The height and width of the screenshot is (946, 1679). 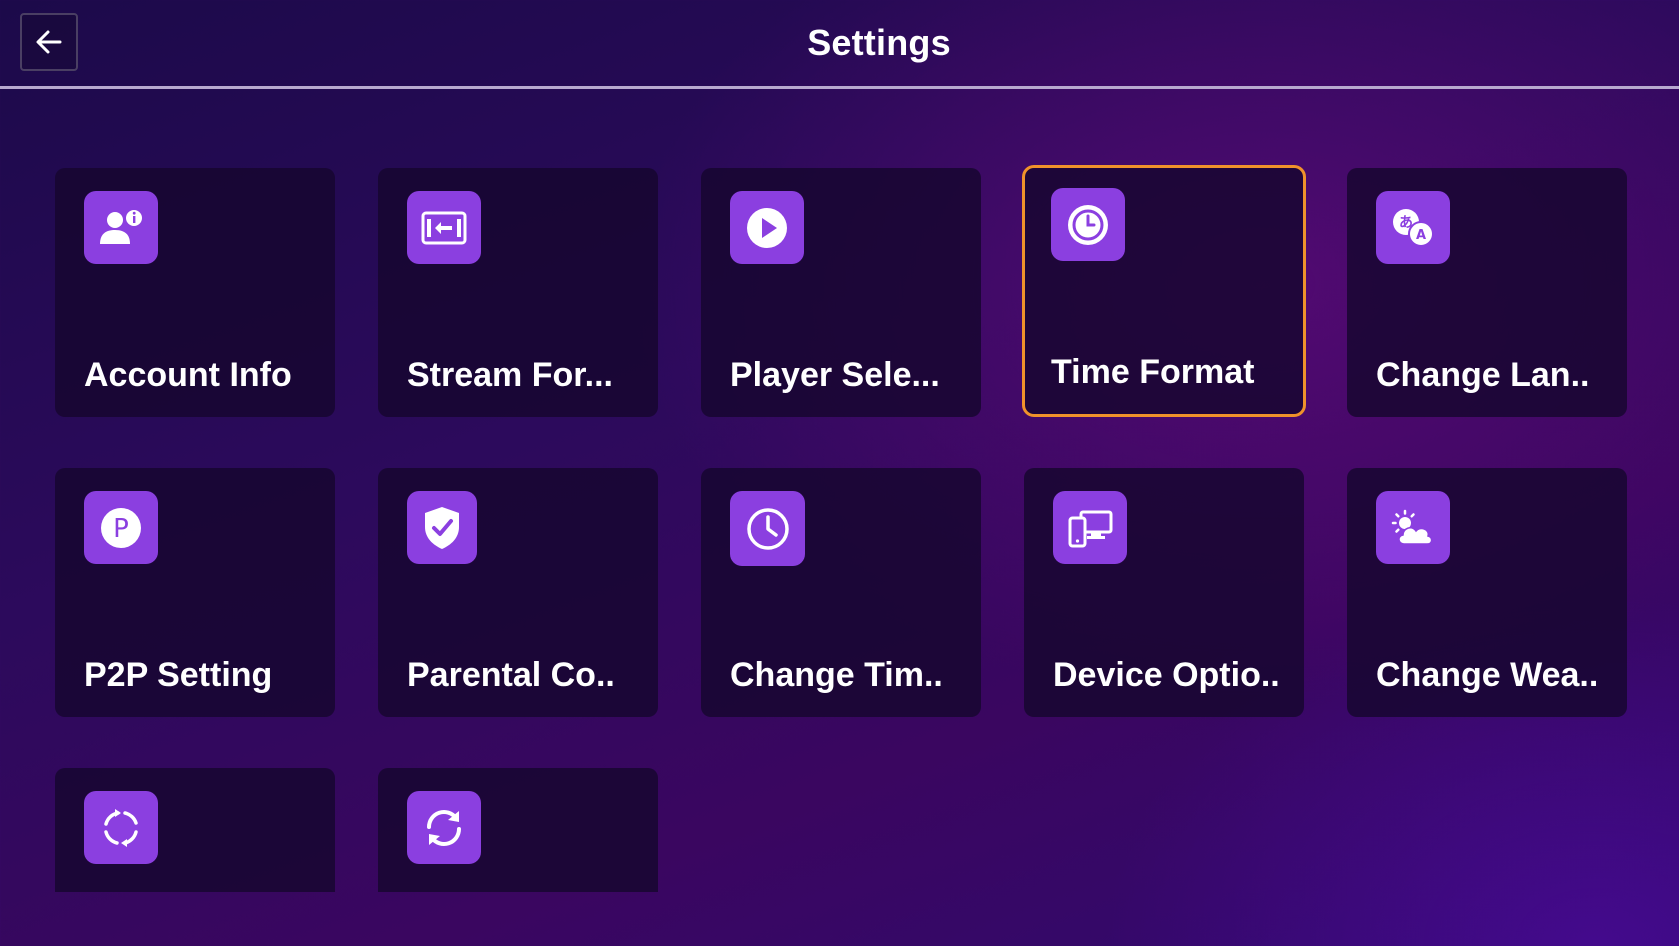 What do you see at coordinates (1088, 224) in the screenshot?
I see `clock-icon` at bounding box center [1088, 224].